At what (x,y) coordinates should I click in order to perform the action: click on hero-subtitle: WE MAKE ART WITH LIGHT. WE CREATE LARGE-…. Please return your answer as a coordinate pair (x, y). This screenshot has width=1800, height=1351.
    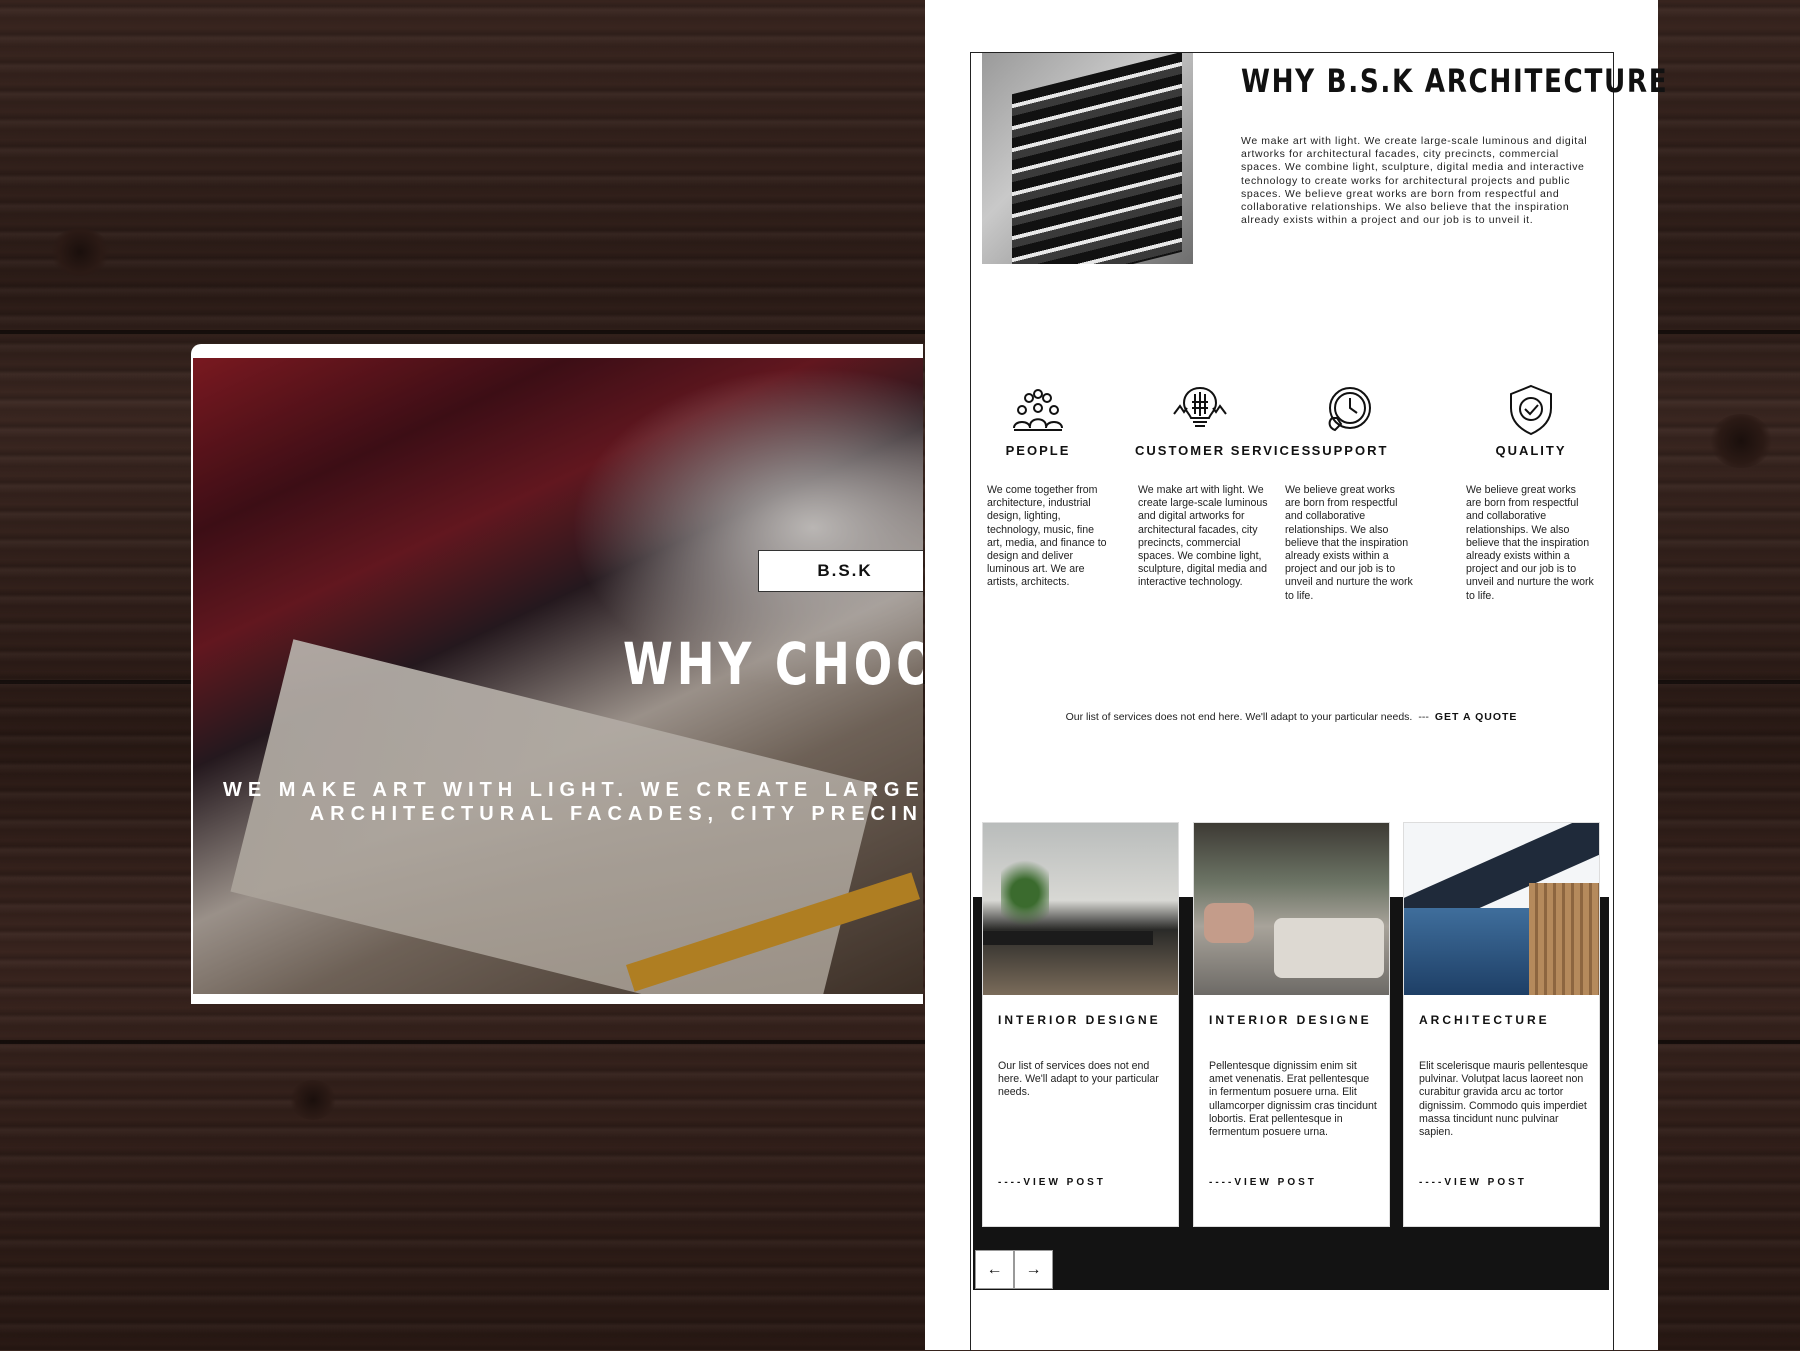
    Looking at the image, I should click on (573, 802).